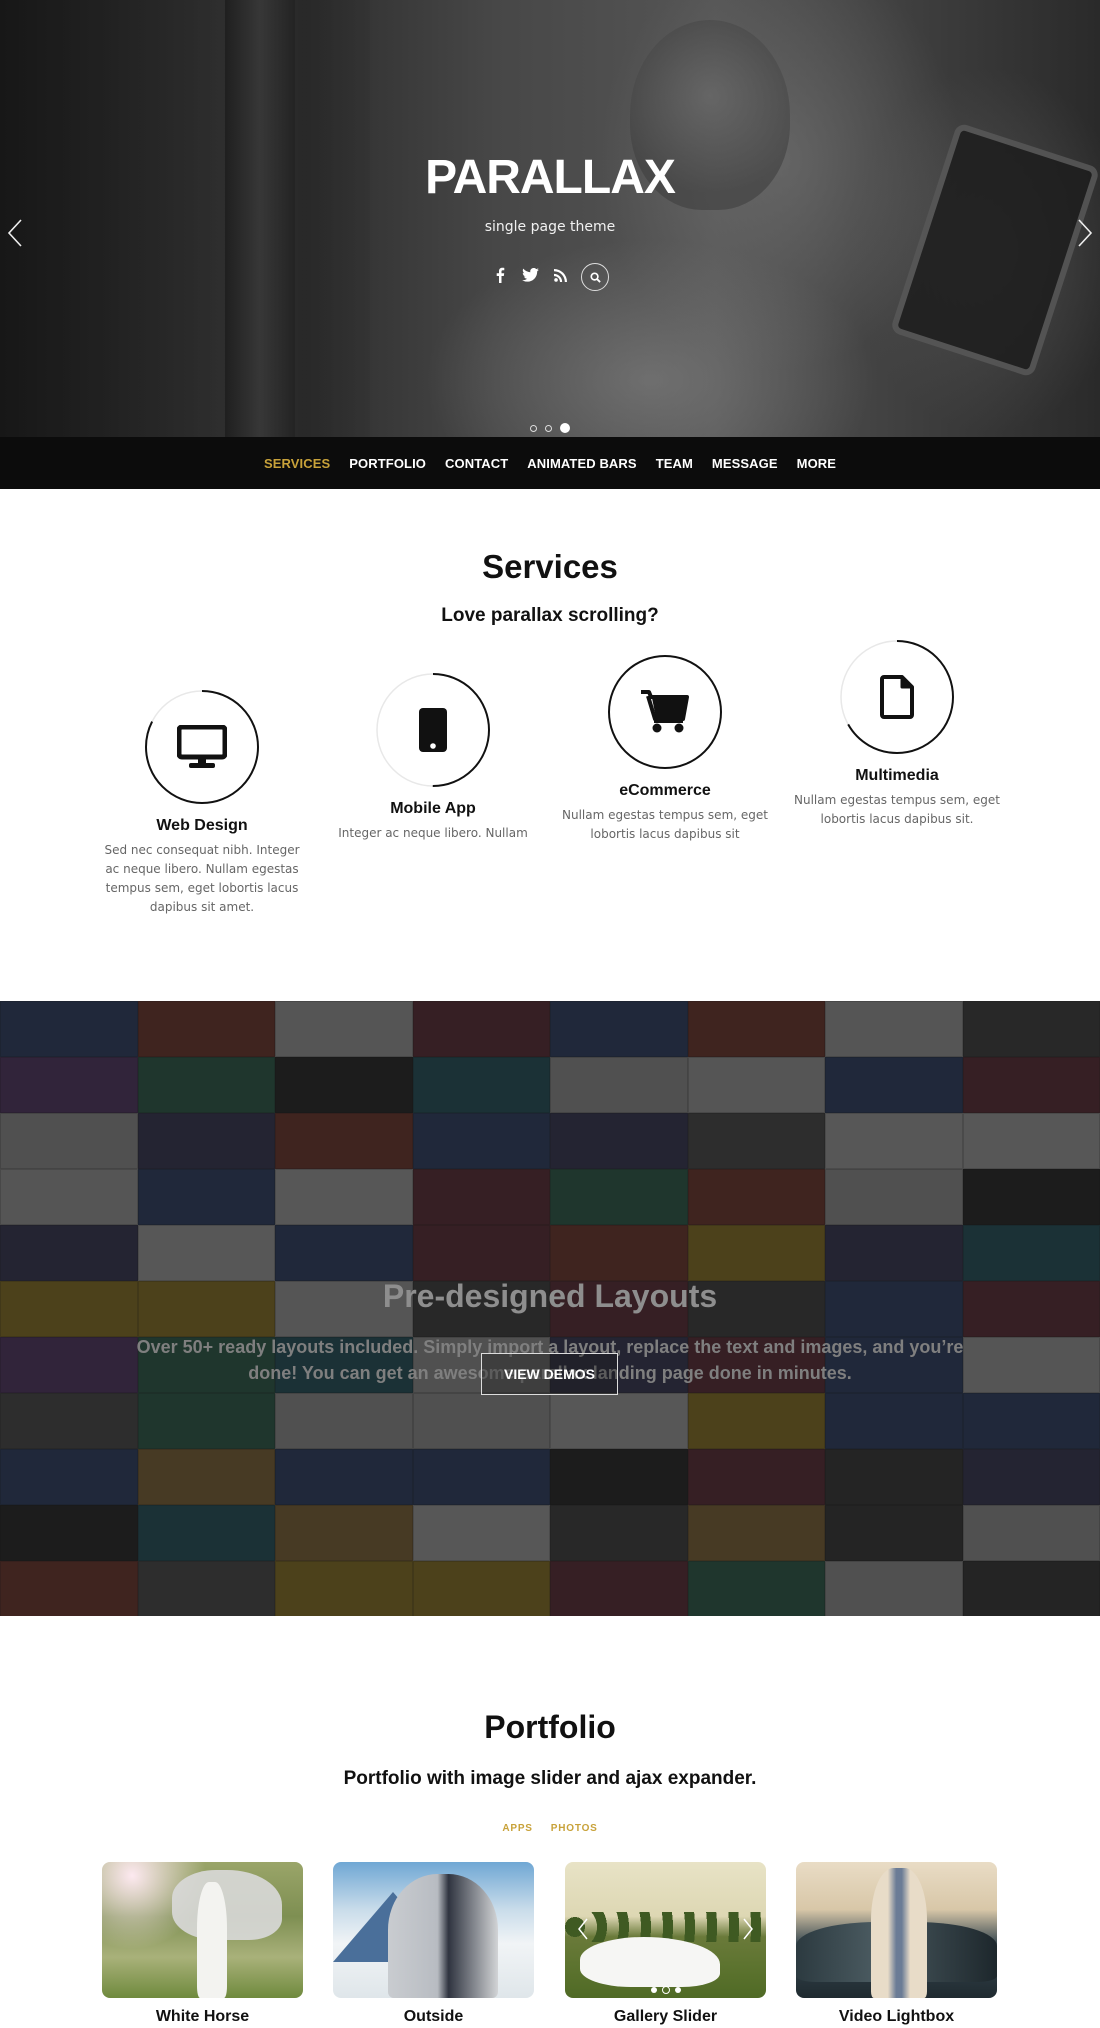  What do you see at coordinates (476, 463) in the screenshot?
I see `nav-item-contact: CONTACT` at bounding box center [476, 463].